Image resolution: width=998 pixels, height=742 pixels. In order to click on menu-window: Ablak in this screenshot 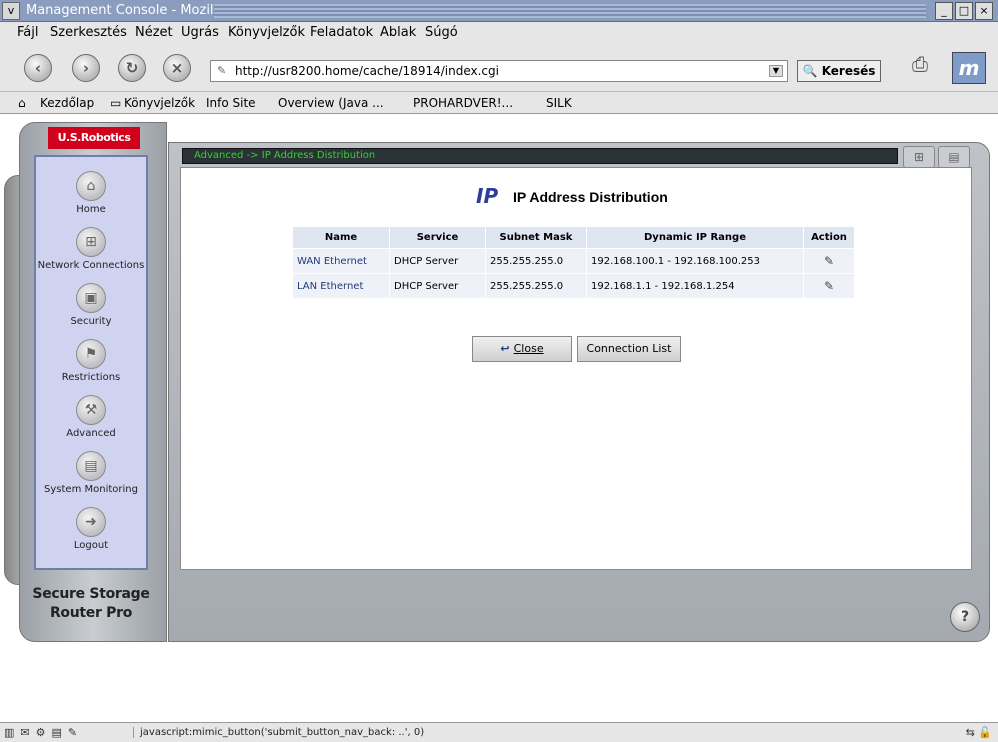, I will do `click(398, 32)`.